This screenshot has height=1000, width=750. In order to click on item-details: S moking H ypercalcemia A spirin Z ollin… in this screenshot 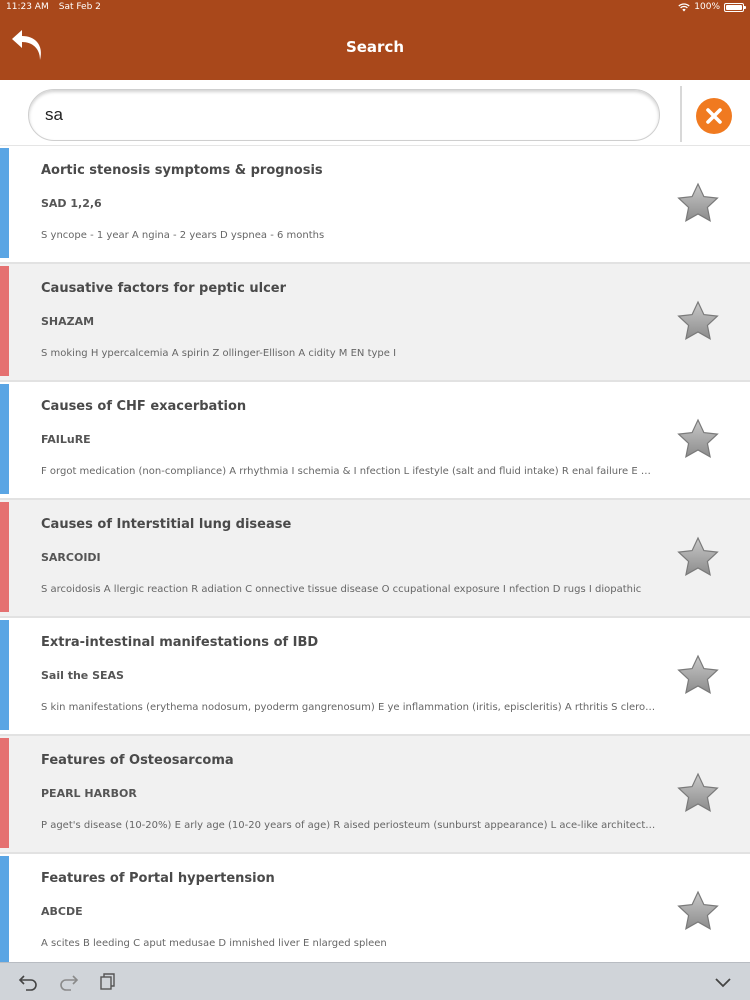, I will do `click(219, 353)`.